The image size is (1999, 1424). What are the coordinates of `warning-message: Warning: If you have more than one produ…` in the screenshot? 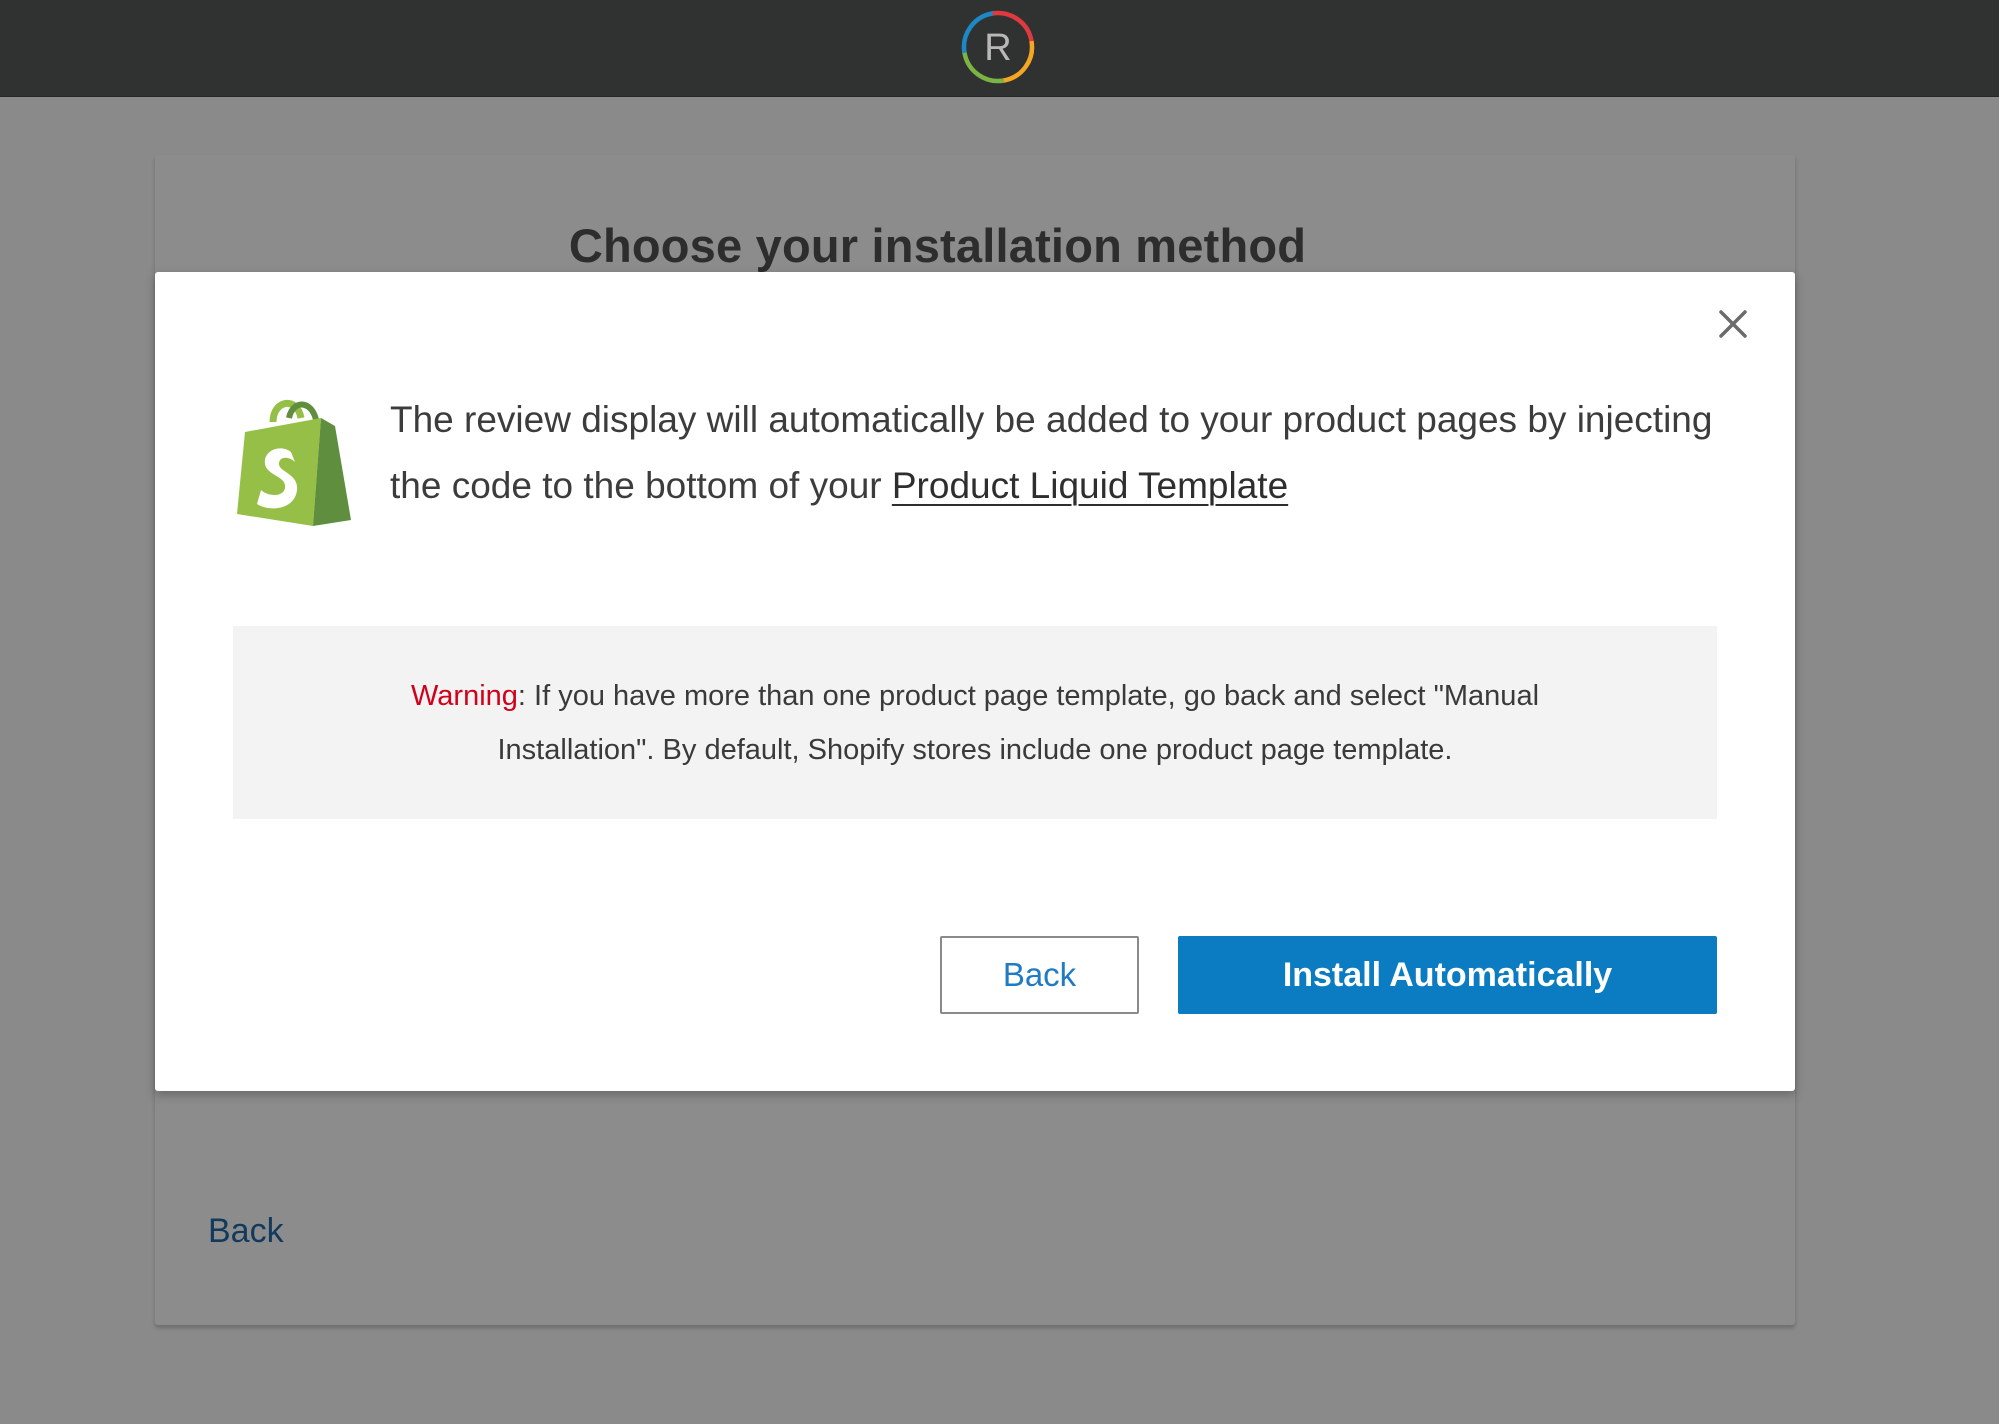 It's located at (975, 723).